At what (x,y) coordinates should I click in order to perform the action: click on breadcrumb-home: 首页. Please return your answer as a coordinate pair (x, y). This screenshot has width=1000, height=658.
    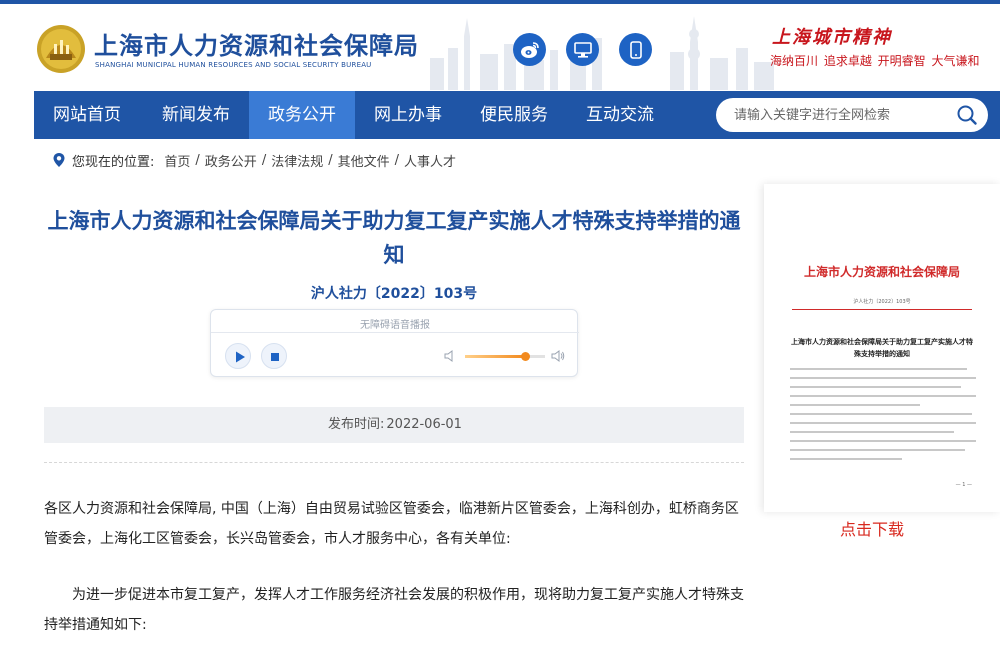
    Looking at the image, I should click on (177, 160).